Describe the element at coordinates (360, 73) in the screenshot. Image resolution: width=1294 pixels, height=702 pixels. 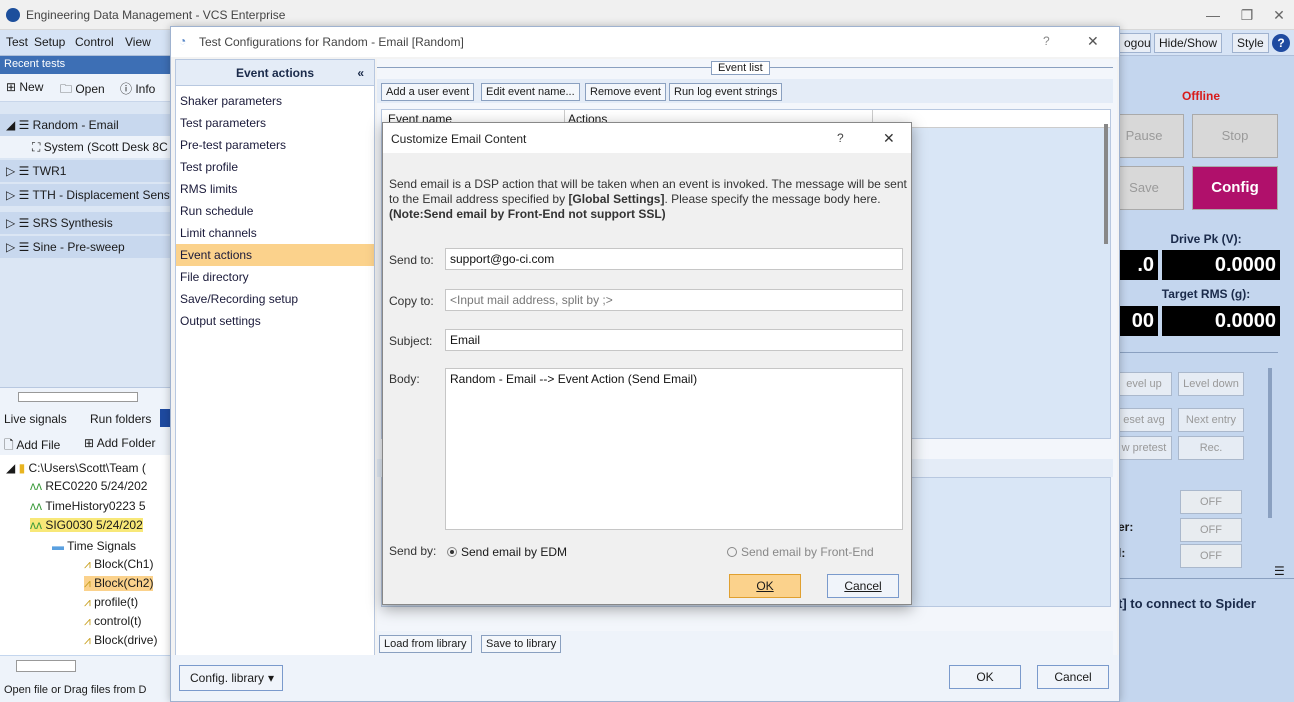
I see `collapse-icon: «` at that location.